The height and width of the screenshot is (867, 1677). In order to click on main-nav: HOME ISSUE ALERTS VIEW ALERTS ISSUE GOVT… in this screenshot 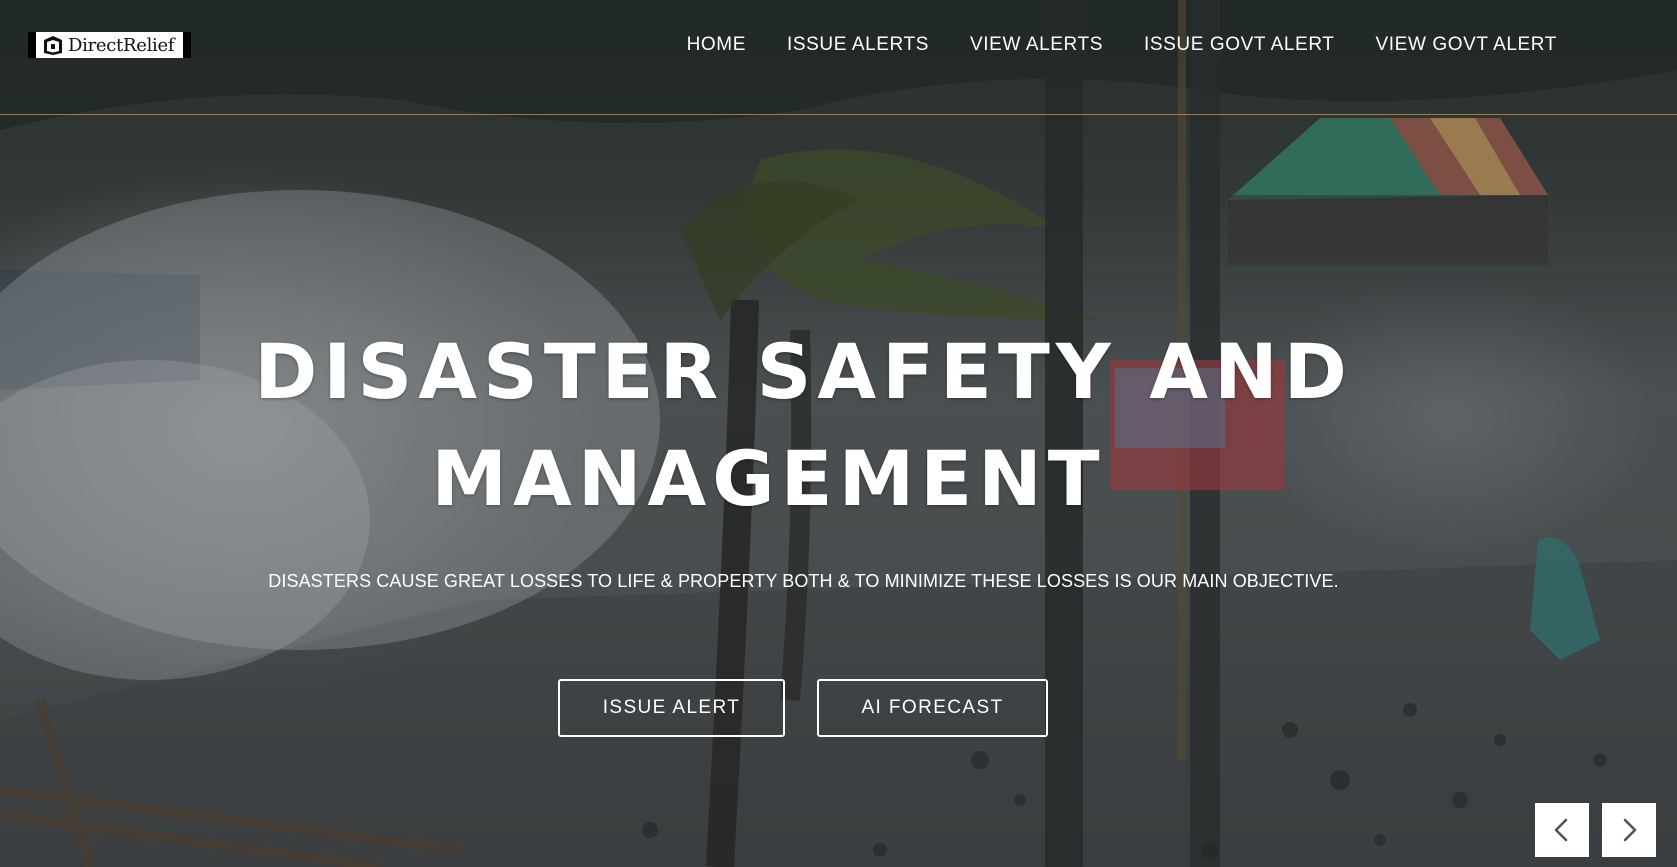, I will do `click(1101, 45)`.